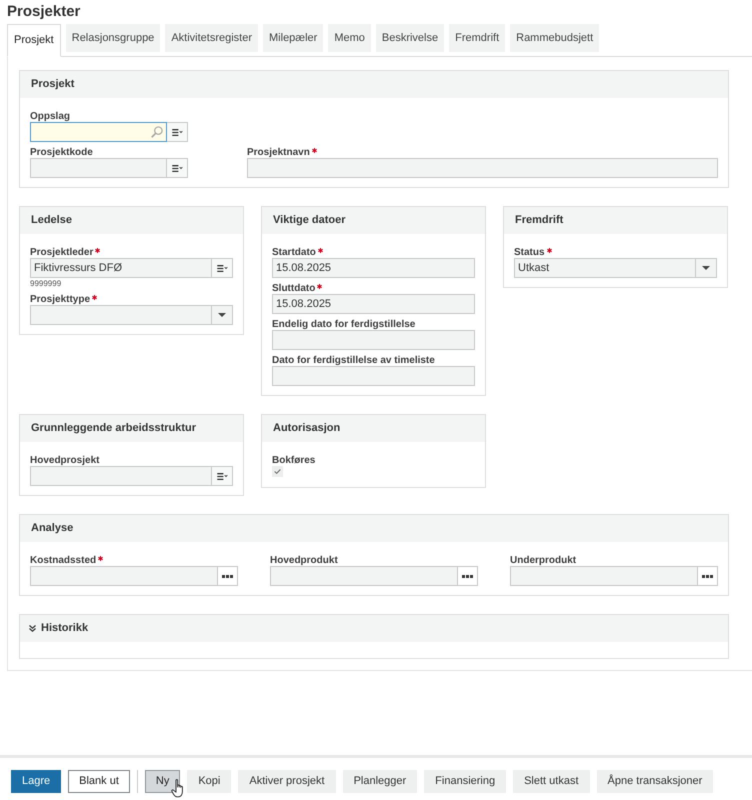 The height and width of the screenshot is (800, 752). I want to click on section-header: Prosjekt, so click(374, 84).